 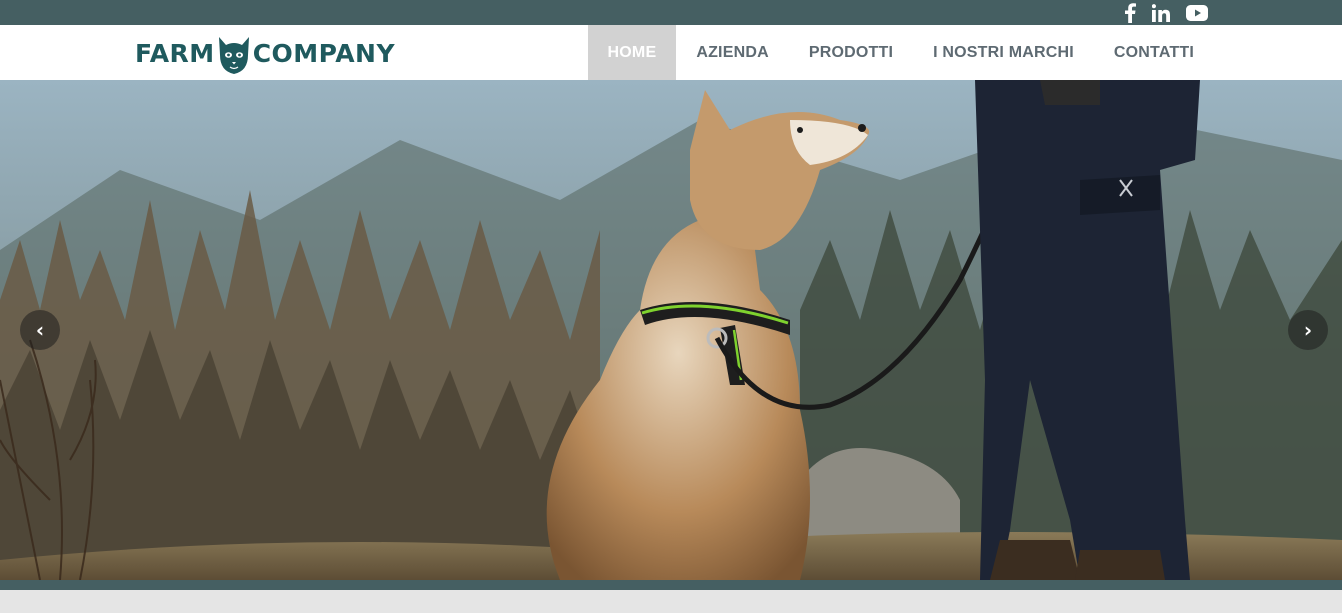 I want to click on linkedin-icon, so click(x=1161, y=12).